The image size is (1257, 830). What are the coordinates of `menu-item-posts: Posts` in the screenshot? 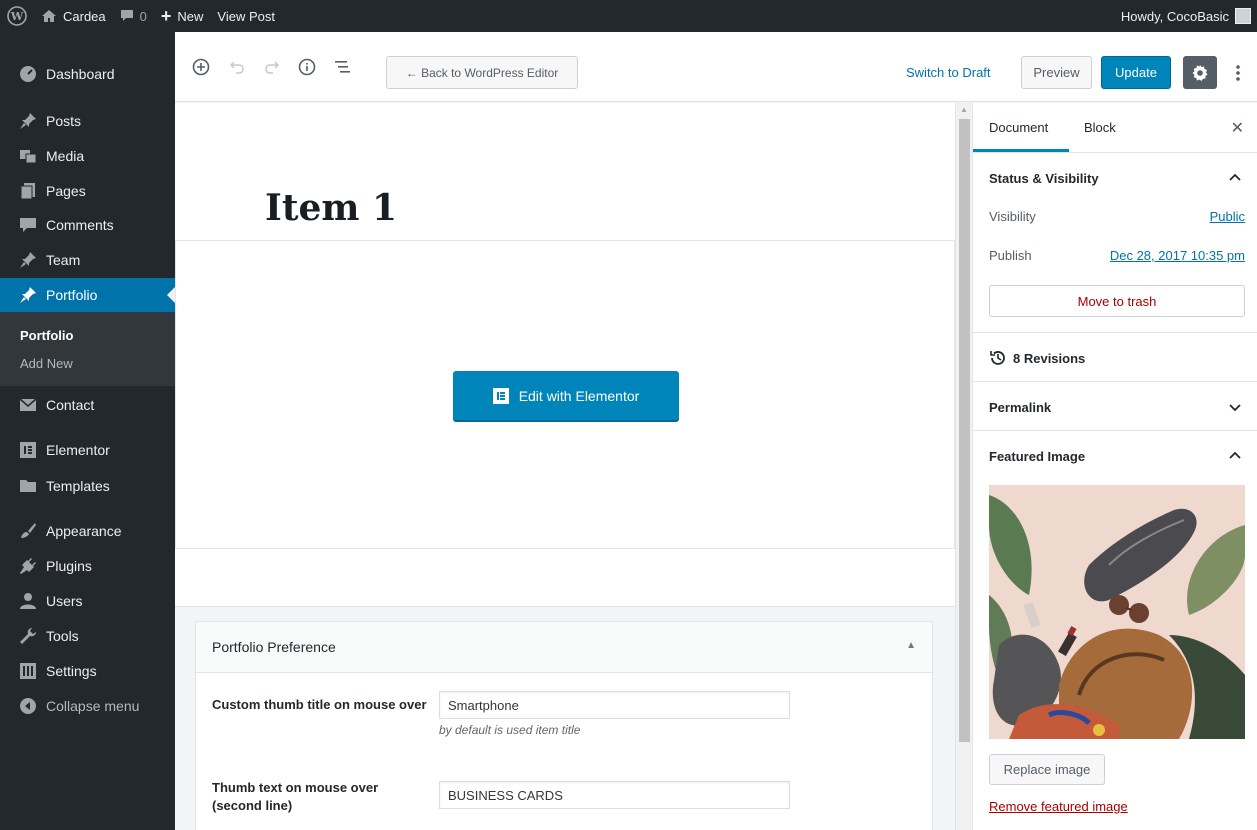 It's located at (87, 121).